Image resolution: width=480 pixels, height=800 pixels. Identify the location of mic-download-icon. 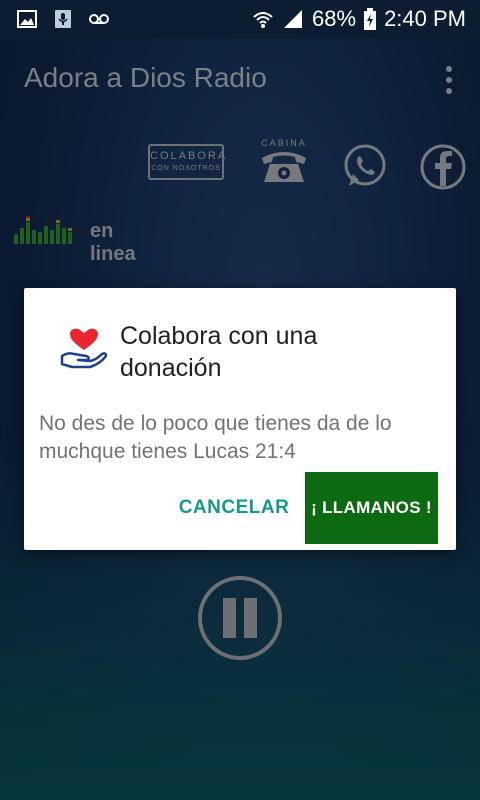
(63, 19).